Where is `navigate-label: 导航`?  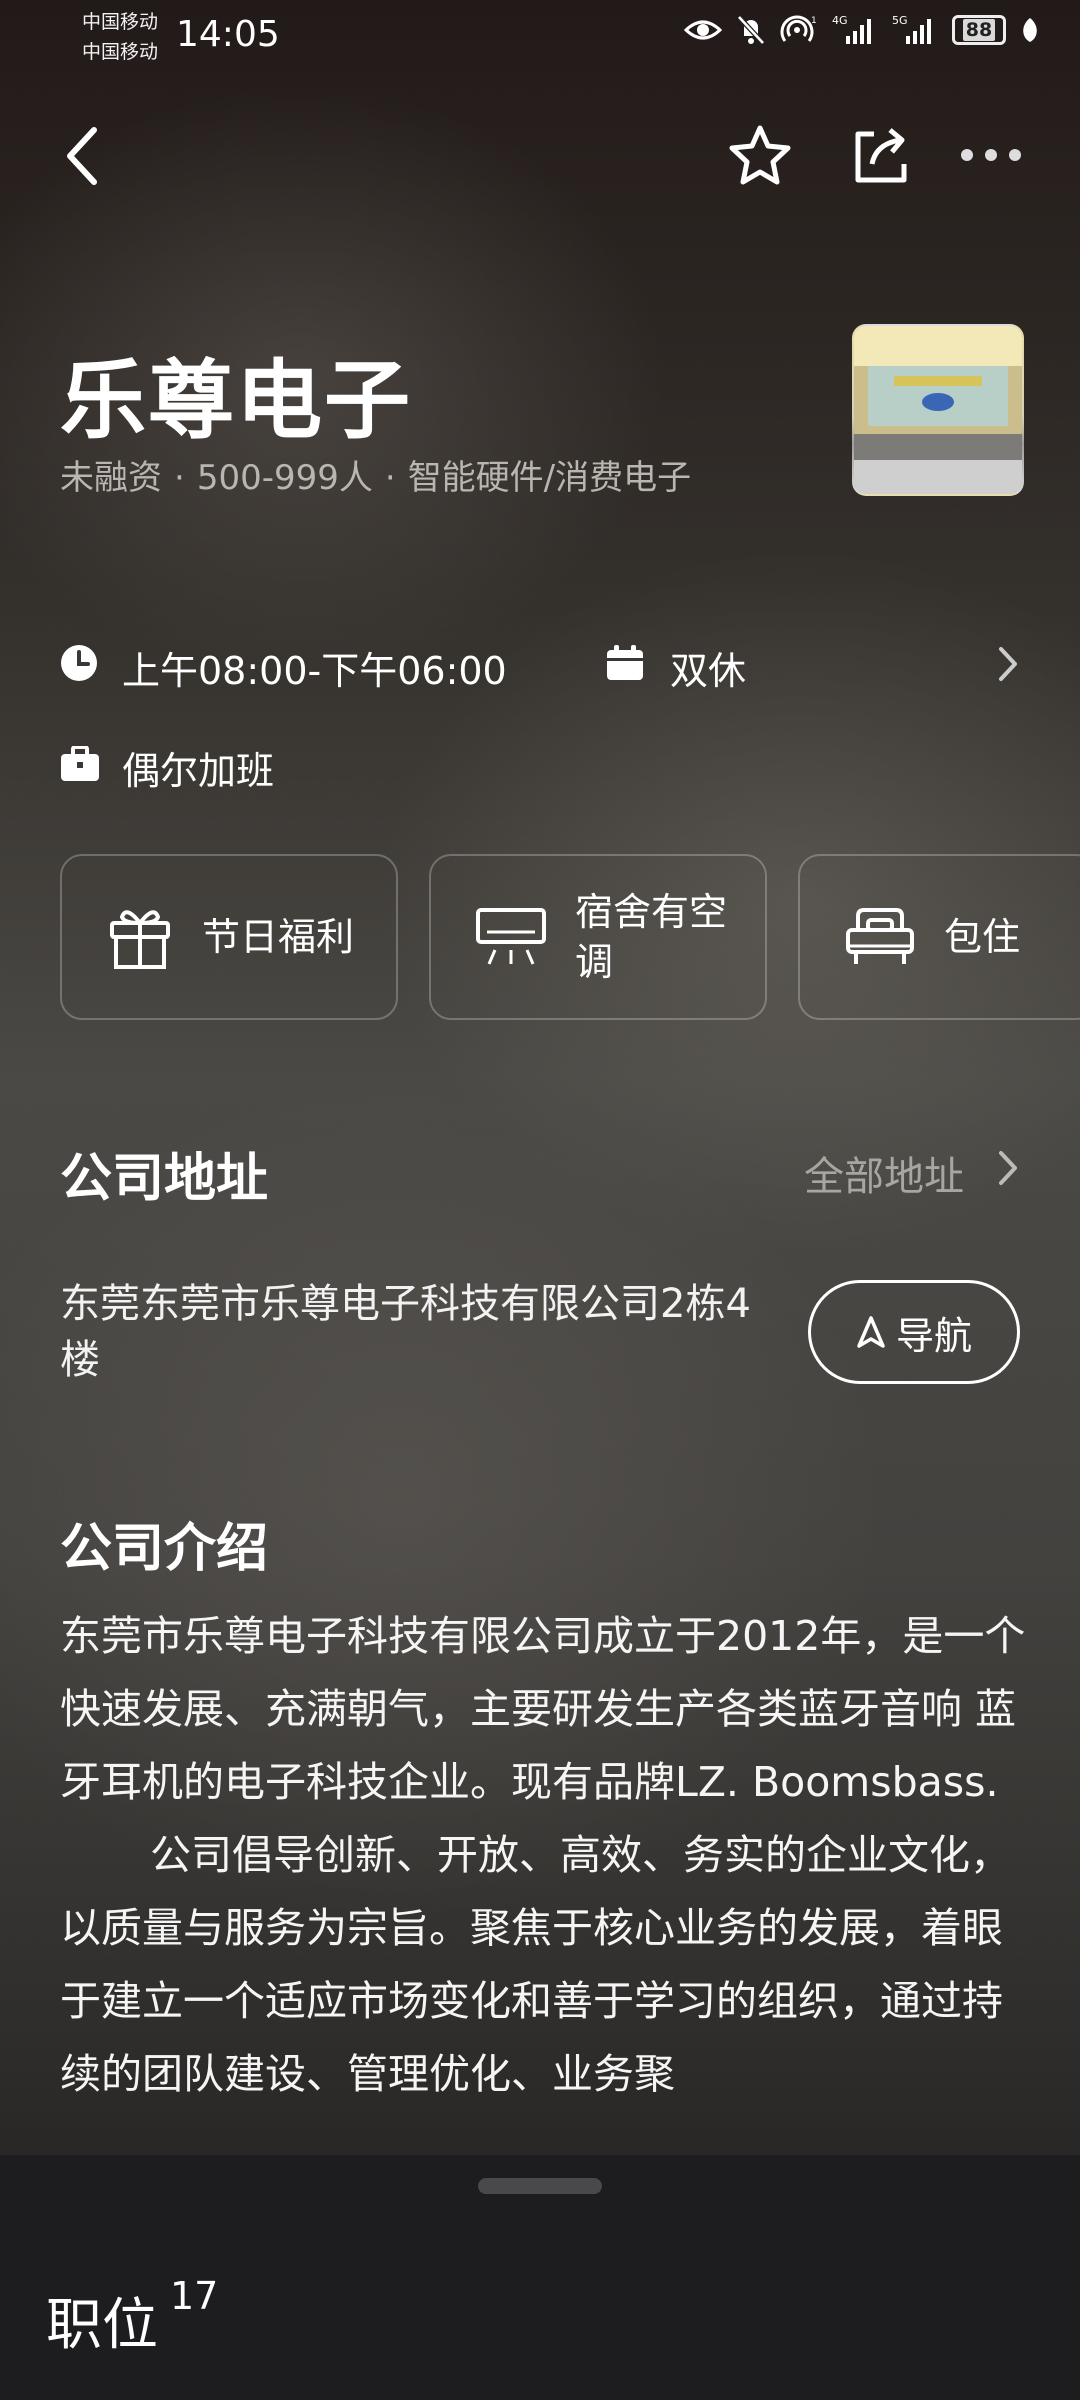 navigate-label: 导航 is located at coordinates (933, 1335).